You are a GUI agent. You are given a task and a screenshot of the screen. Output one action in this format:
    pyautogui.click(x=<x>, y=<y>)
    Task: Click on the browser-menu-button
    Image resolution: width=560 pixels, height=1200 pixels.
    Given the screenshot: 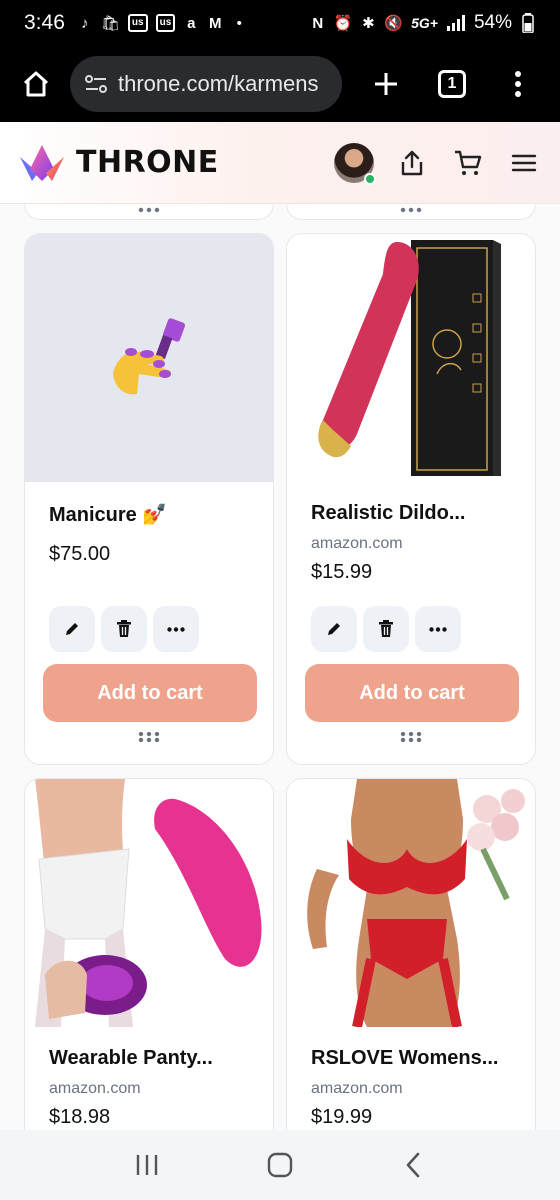 What is the action you would take?
    pyautogui.click(x=518, y=84)
    